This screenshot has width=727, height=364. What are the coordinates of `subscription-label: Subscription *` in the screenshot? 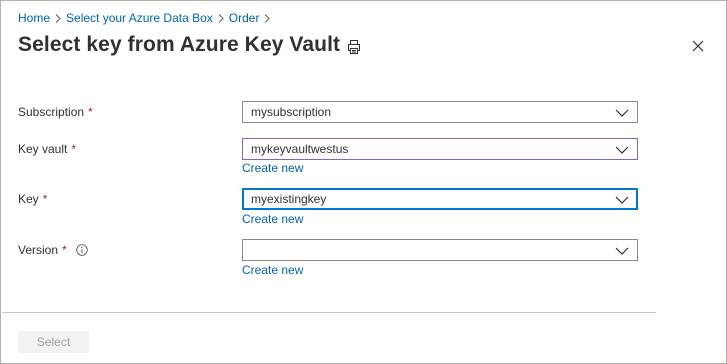 It's located at (55, 112).